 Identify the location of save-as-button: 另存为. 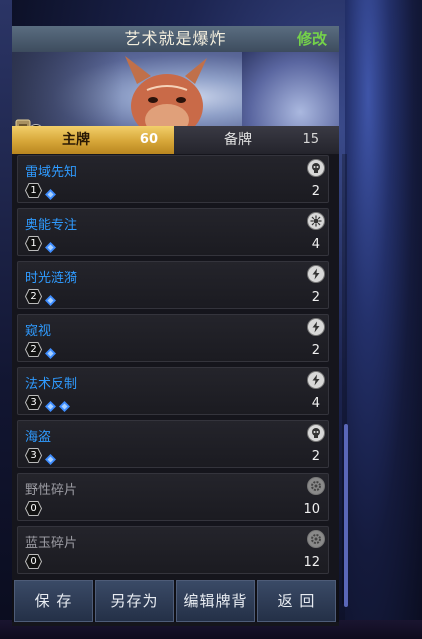
(134, 601).